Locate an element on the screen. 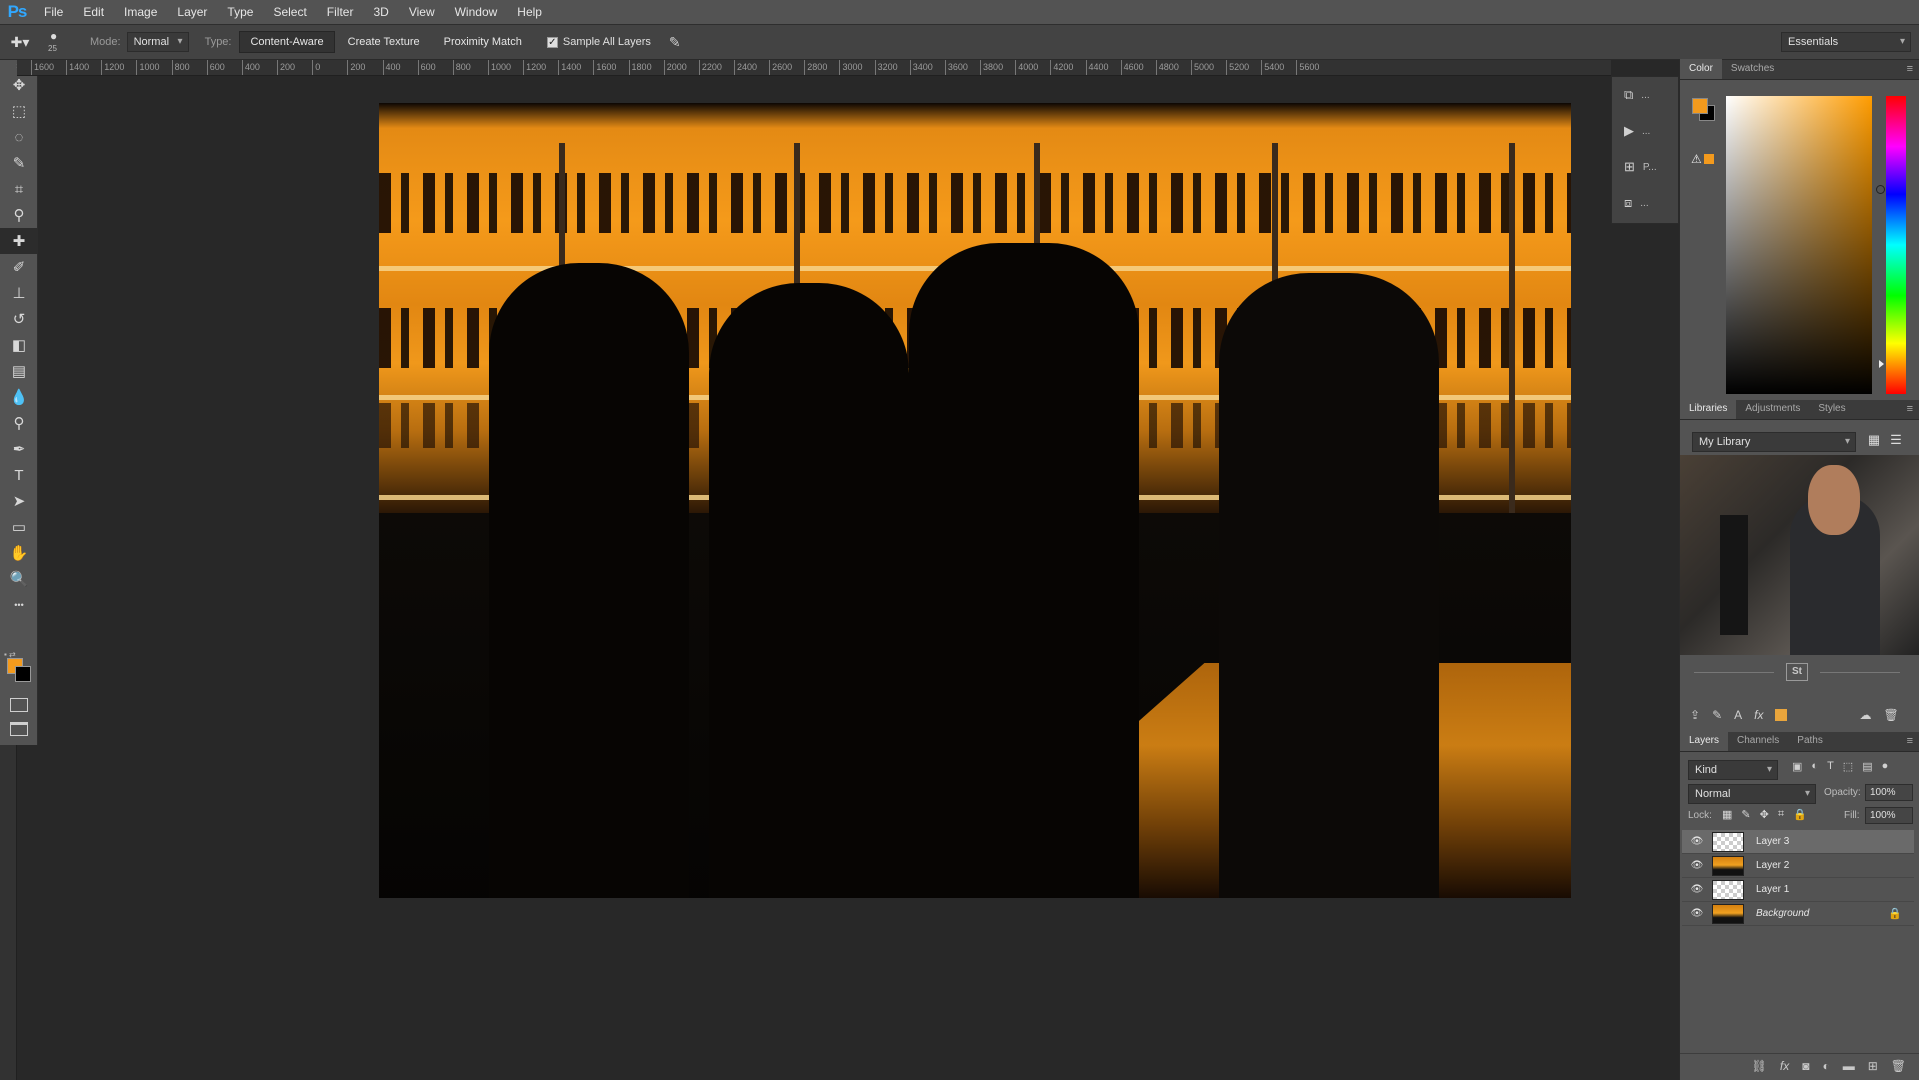  lock-all-icon: 🔒 is located at coordinates (1800, 814).